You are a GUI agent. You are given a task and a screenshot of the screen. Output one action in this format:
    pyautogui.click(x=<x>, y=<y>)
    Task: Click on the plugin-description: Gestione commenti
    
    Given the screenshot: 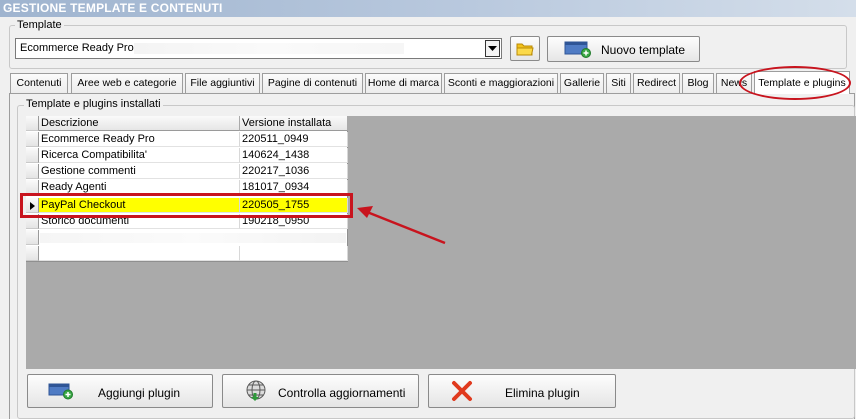 What is the action you would take?
    pyautogui.click(x=139, y=171)
    